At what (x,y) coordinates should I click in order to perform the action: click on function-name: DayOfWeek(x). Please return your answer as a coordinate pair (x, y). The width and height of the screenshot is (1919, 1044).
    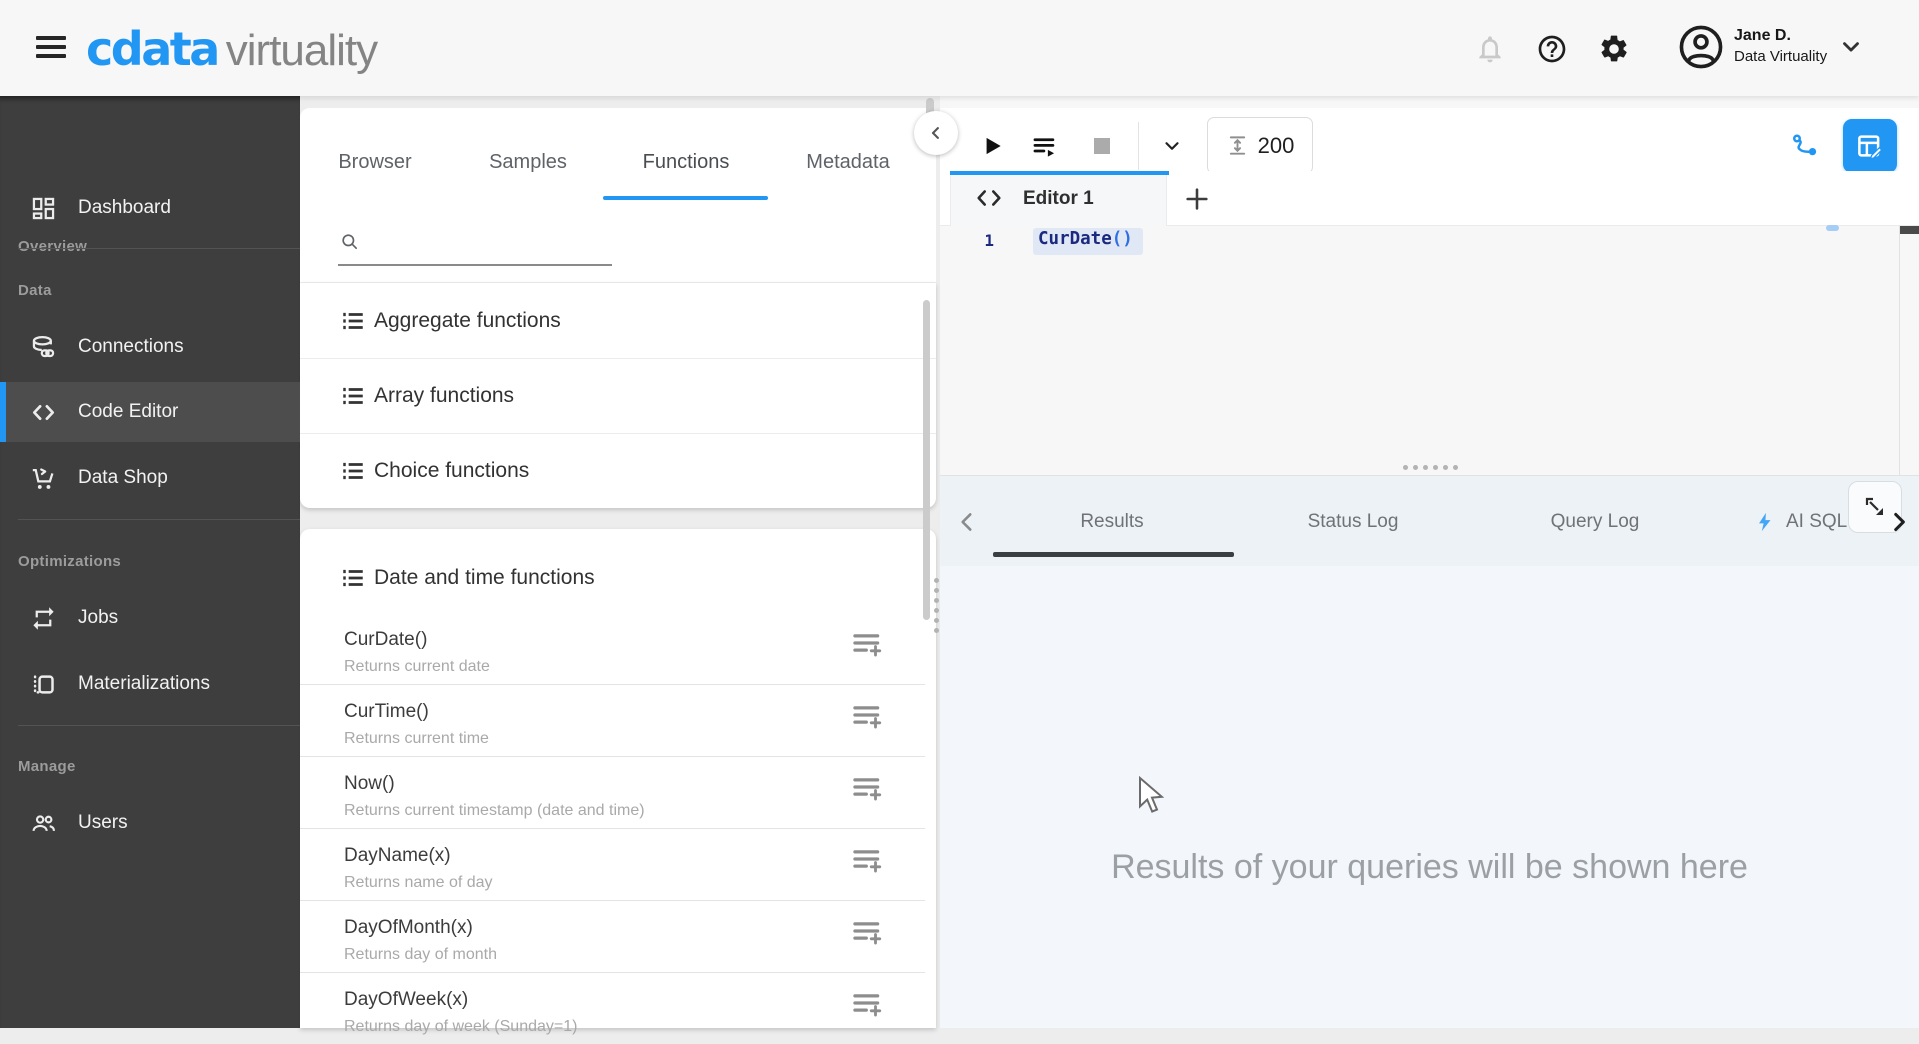
    Looking at the image, I should click on (406, 999).